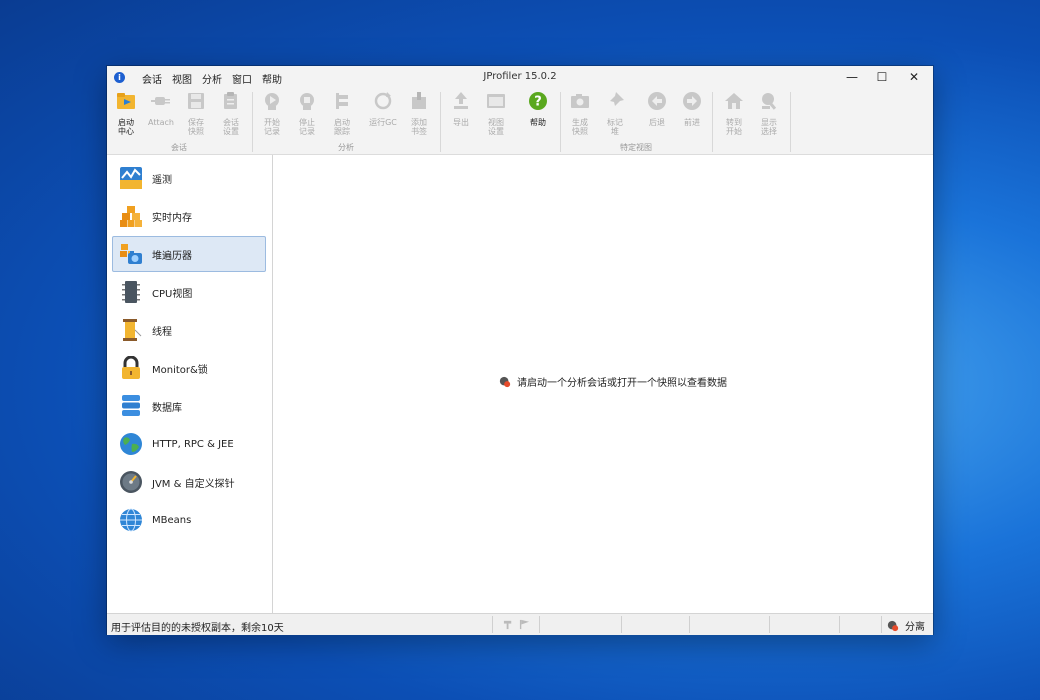 Image resolution: width=1040 pixels, height=700 pixels. What do you see at coordinates (346, 147) in the screenshot?
I see `toolbar-group-analysis: 分析` at bounding box center [346, 147].